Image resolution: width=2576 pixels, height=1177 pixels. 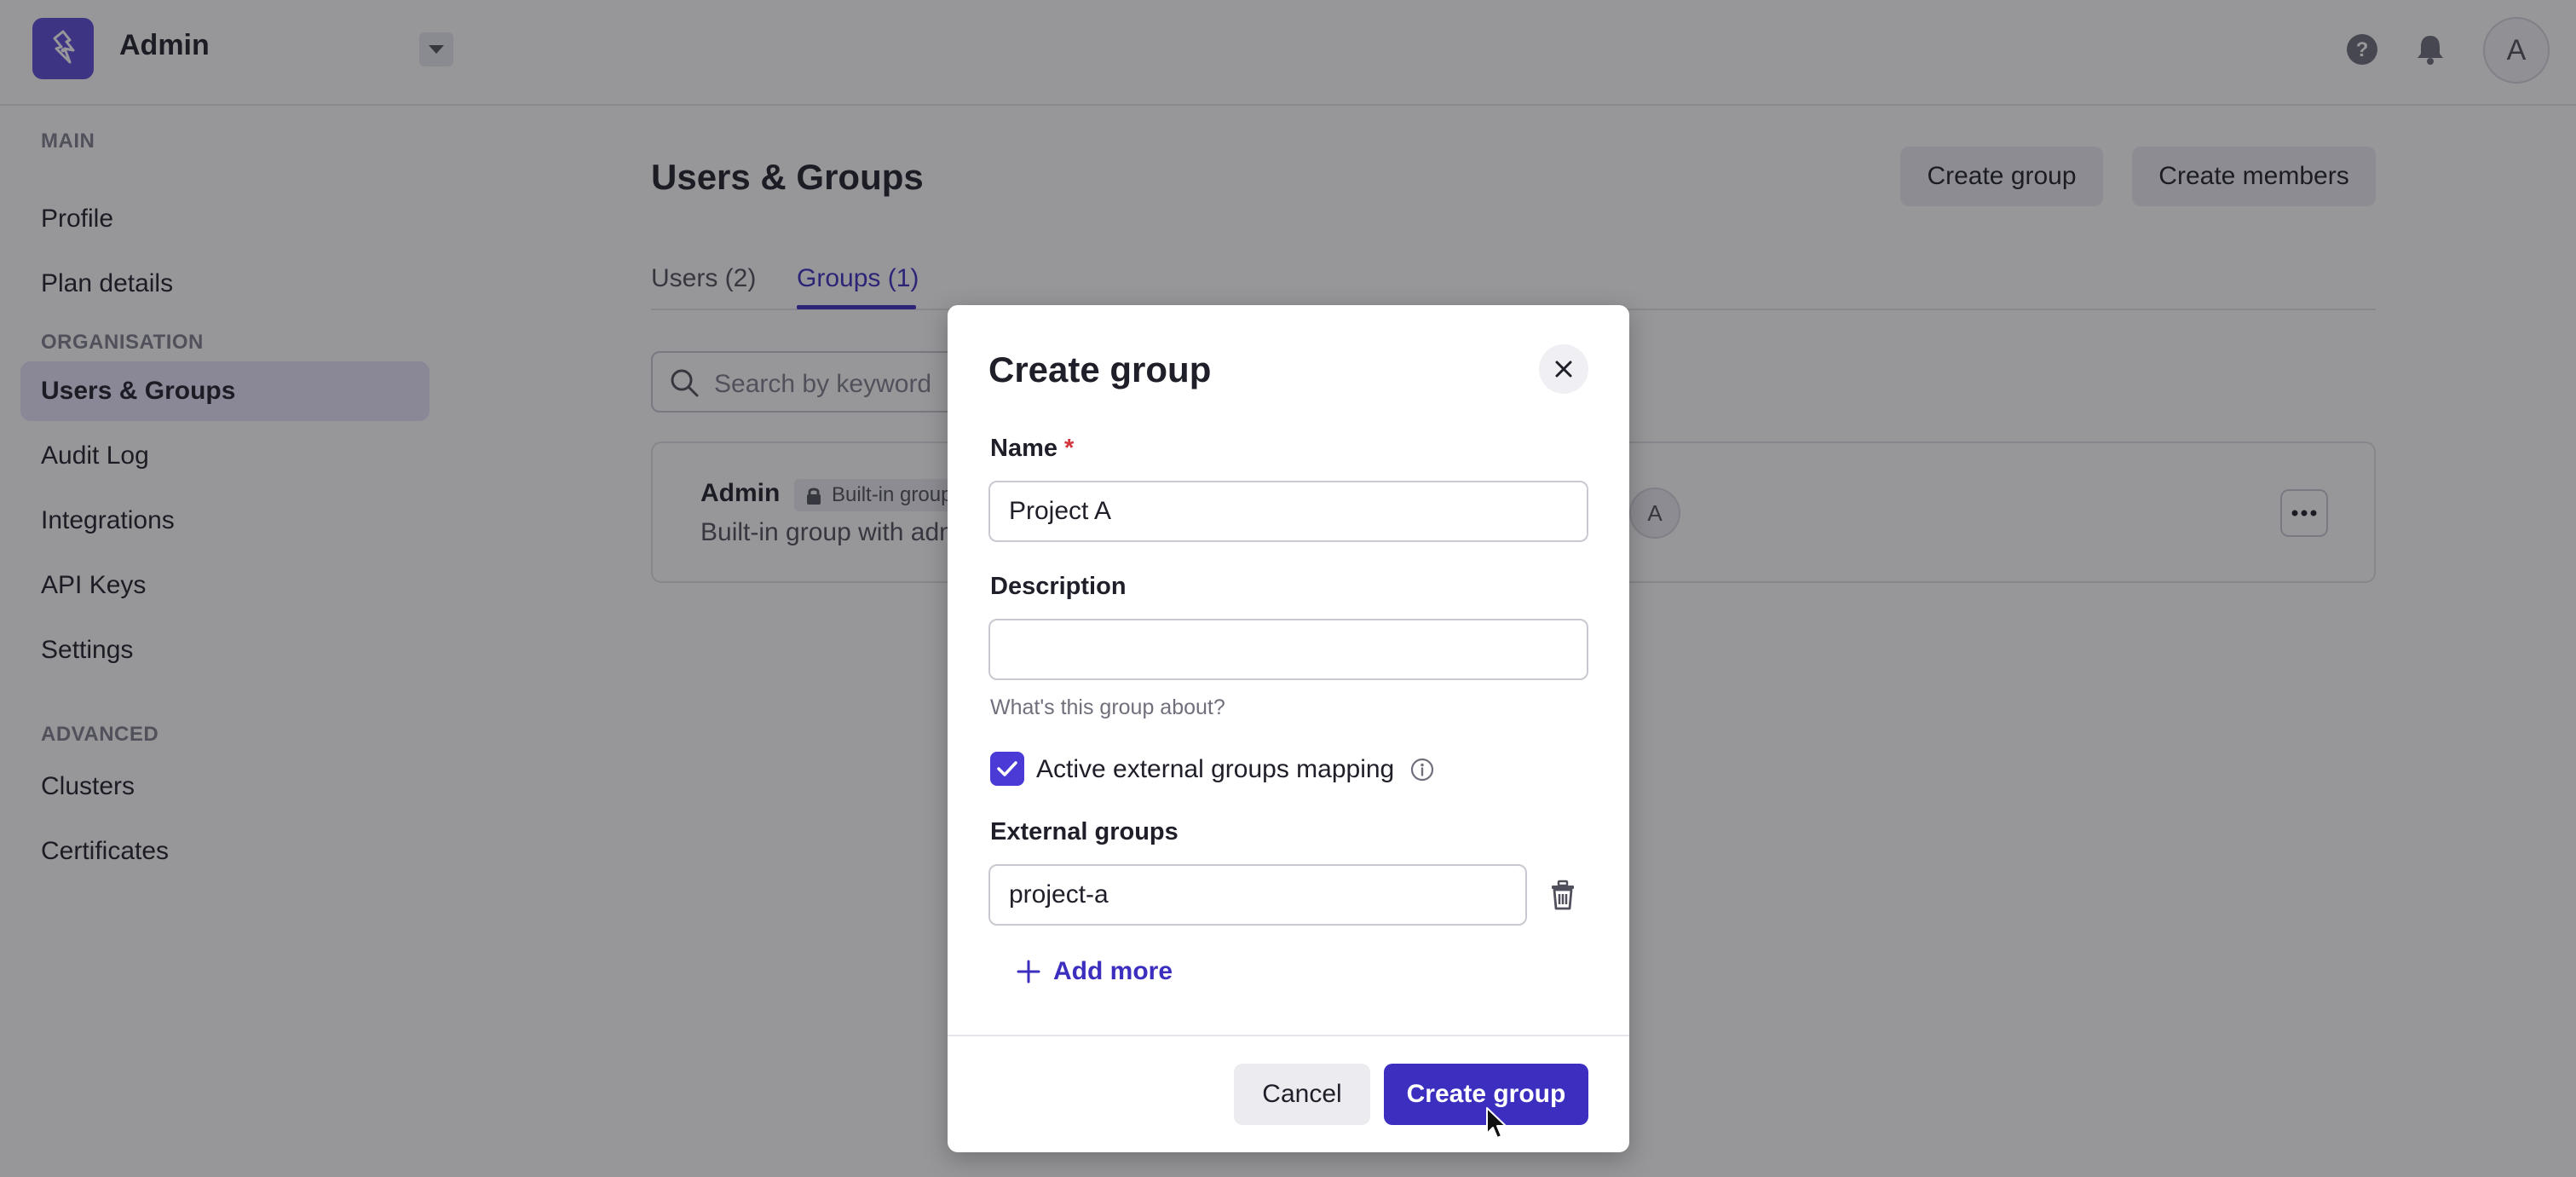 What do you see at coordinates (1422, 769) in the screenshot?
I see `info-icon` at bounding box center [1422, 769].